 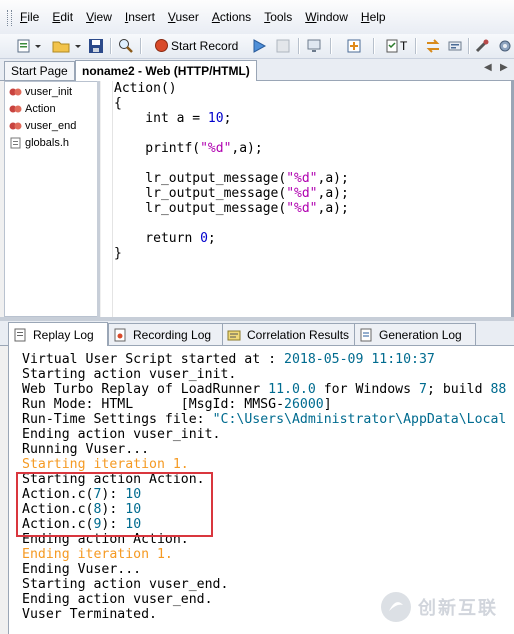 What do you see at coordinates (216, 148) in the screenshot?
I see `code-line-segment: "%d"` at bounding box center [216, 148].